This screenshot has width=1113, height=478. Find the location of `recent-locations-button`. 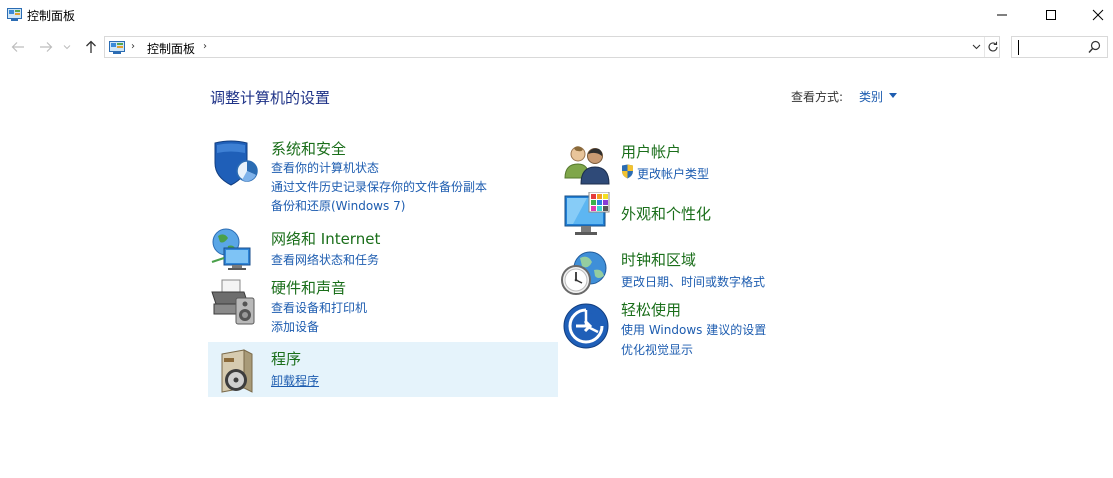

recent-locations-button is located at coordinates (67, 47).